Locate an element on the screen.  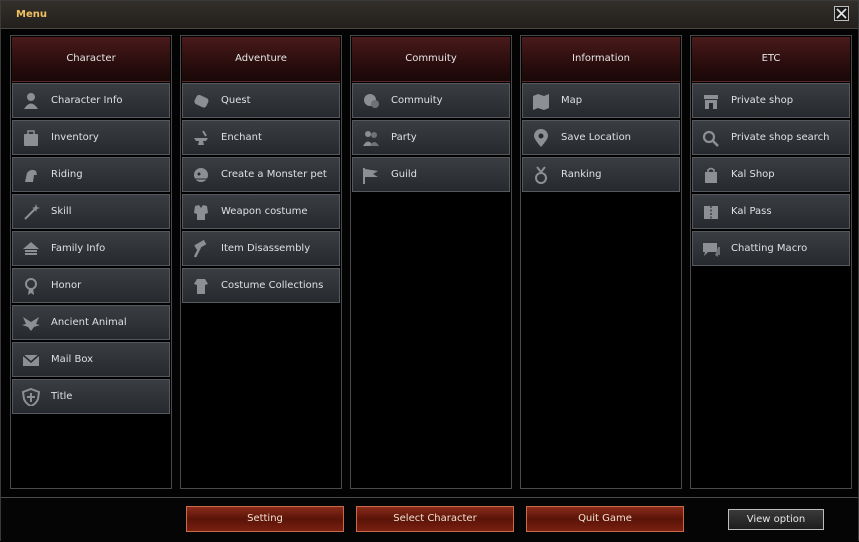
menu-item-label: Private shop search is located at coordinates (780, 137).